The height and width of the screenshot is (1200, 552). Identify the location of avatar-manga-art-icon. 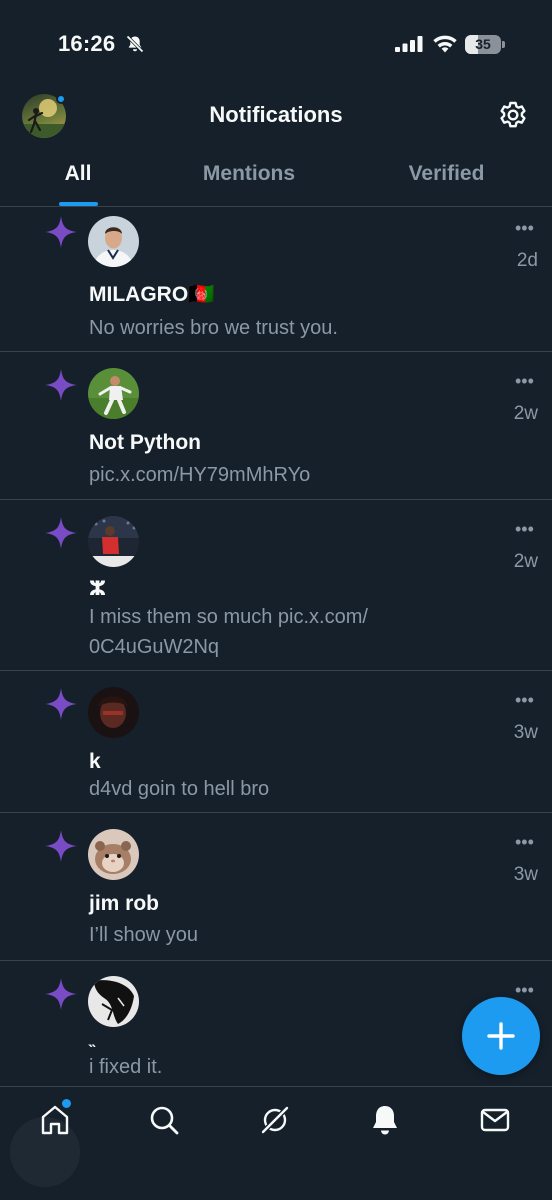
(113, 1001).